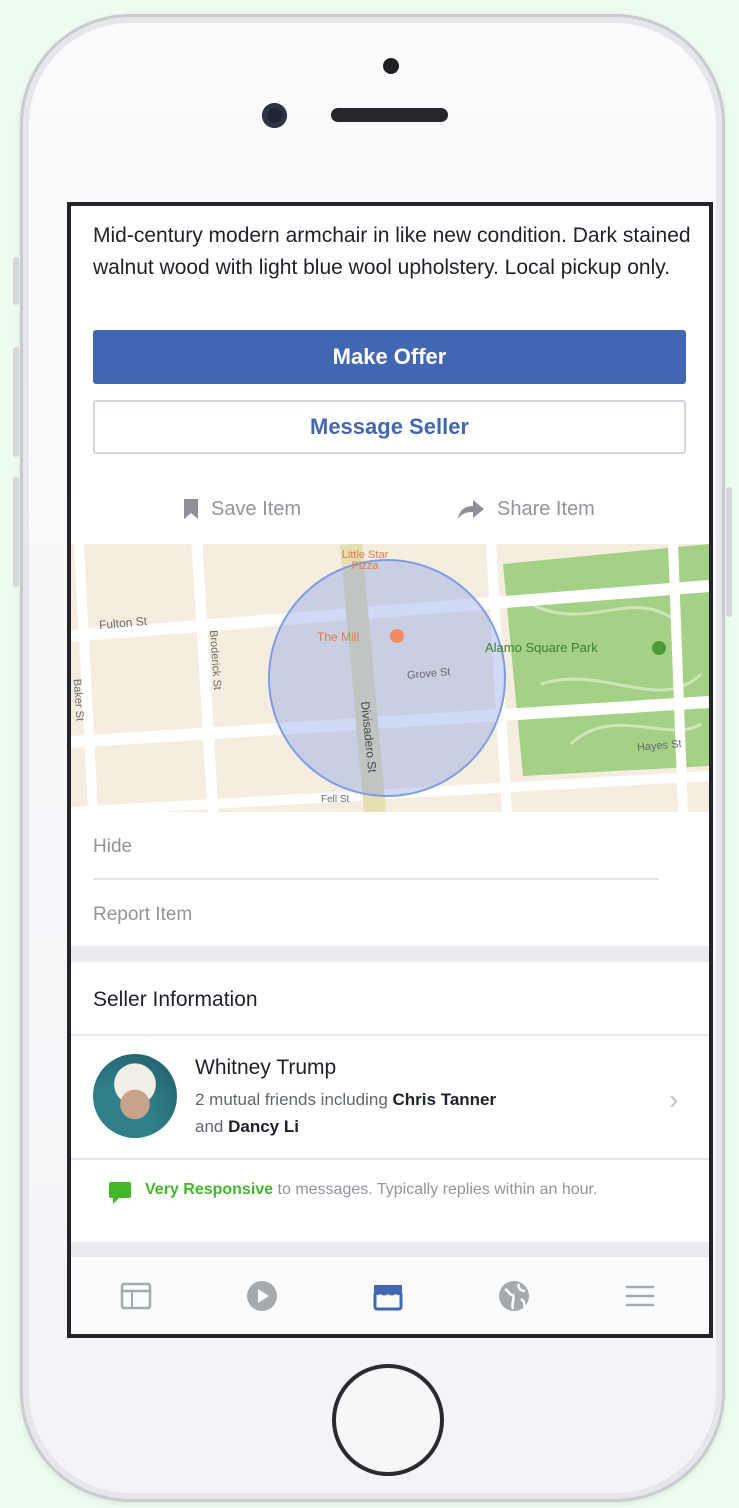 This screenshot has height=1508, width=739. Describe the element at coordinates (388, 1420) in the screenshot. I see `home-button` at that location.